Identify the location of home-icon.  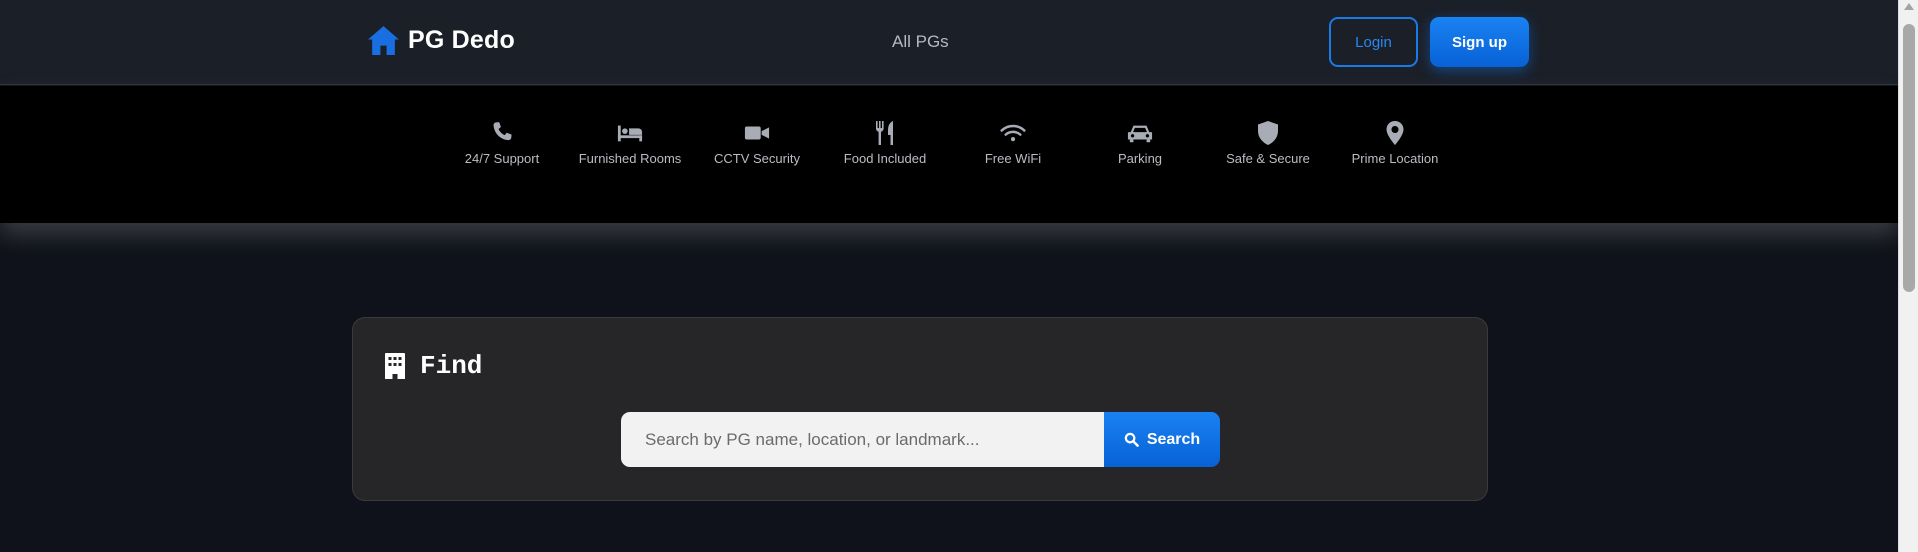
(383, 40).